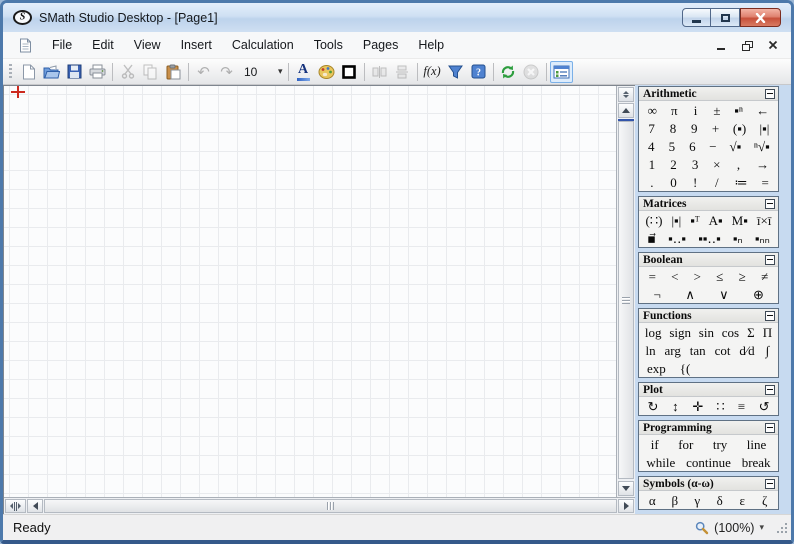 The image size is (794, 544). Describe the element at coordinates (328, 45) in the screenshot. I see `menu-item-tools: Tools` at that location.